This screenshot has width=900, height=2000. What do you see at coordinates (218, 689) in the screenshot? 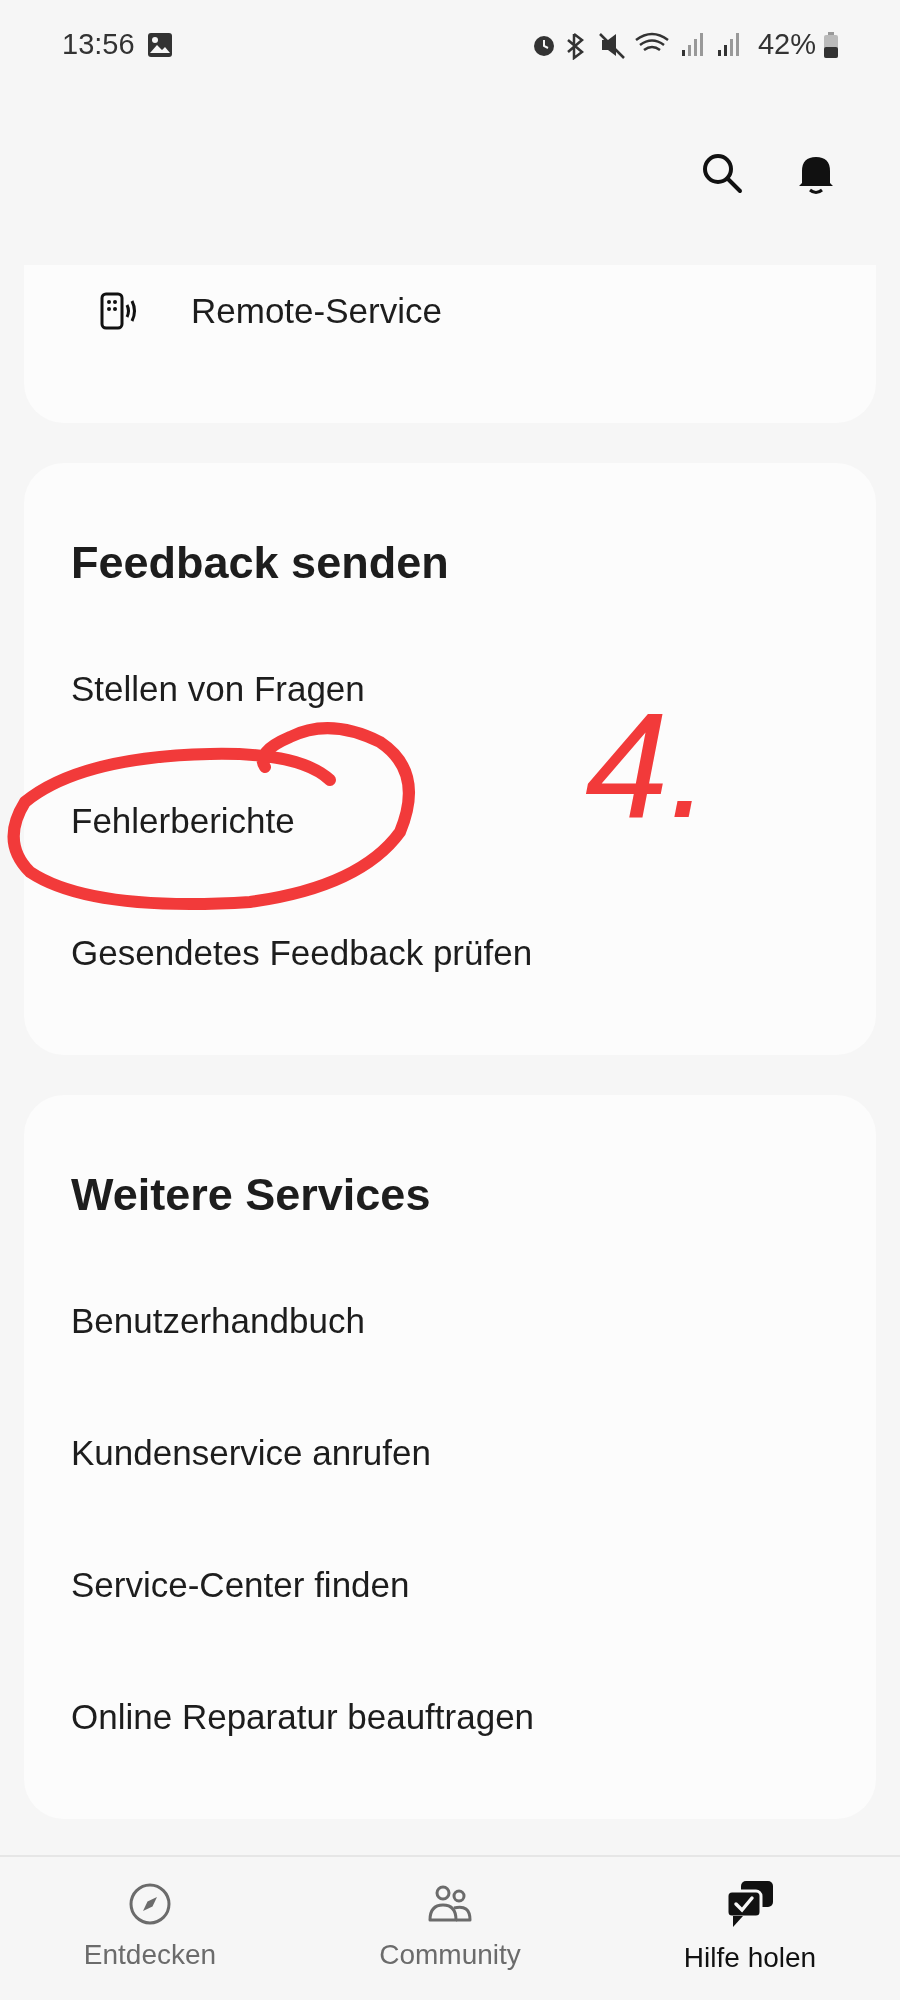
I see `menu-item: Stellen von Fragen` at bounding box center [218, 689].